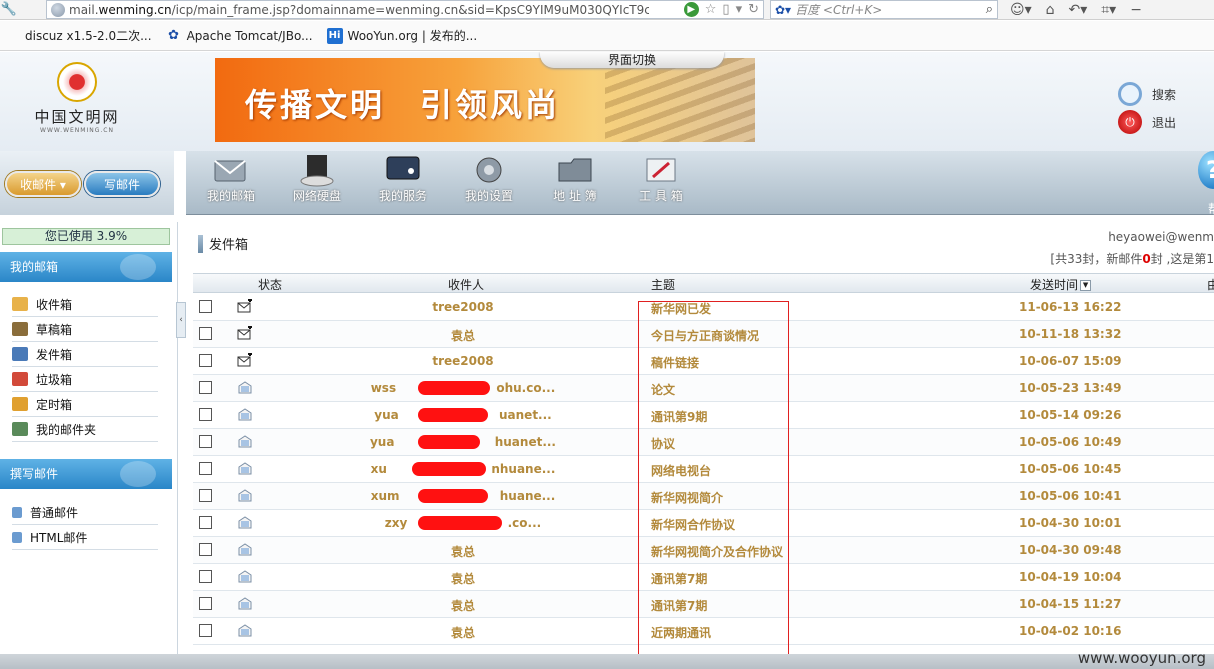 The width and height of the screenshot is (1214, 669). Describe the element at coordinates (181, 320) in the screenshot. I see `sidebar-collapse-handle: ‹` at that location.